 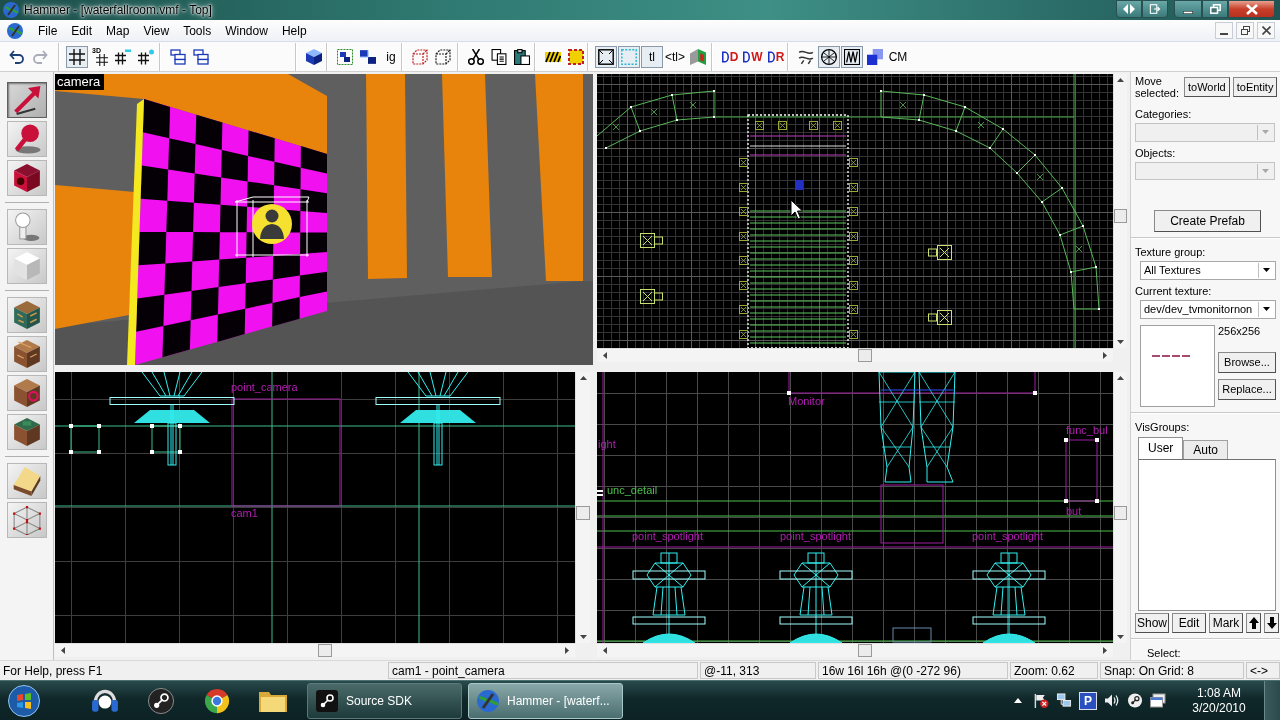 I want to click on magnify-tool-button, so click(x=26, y=139).